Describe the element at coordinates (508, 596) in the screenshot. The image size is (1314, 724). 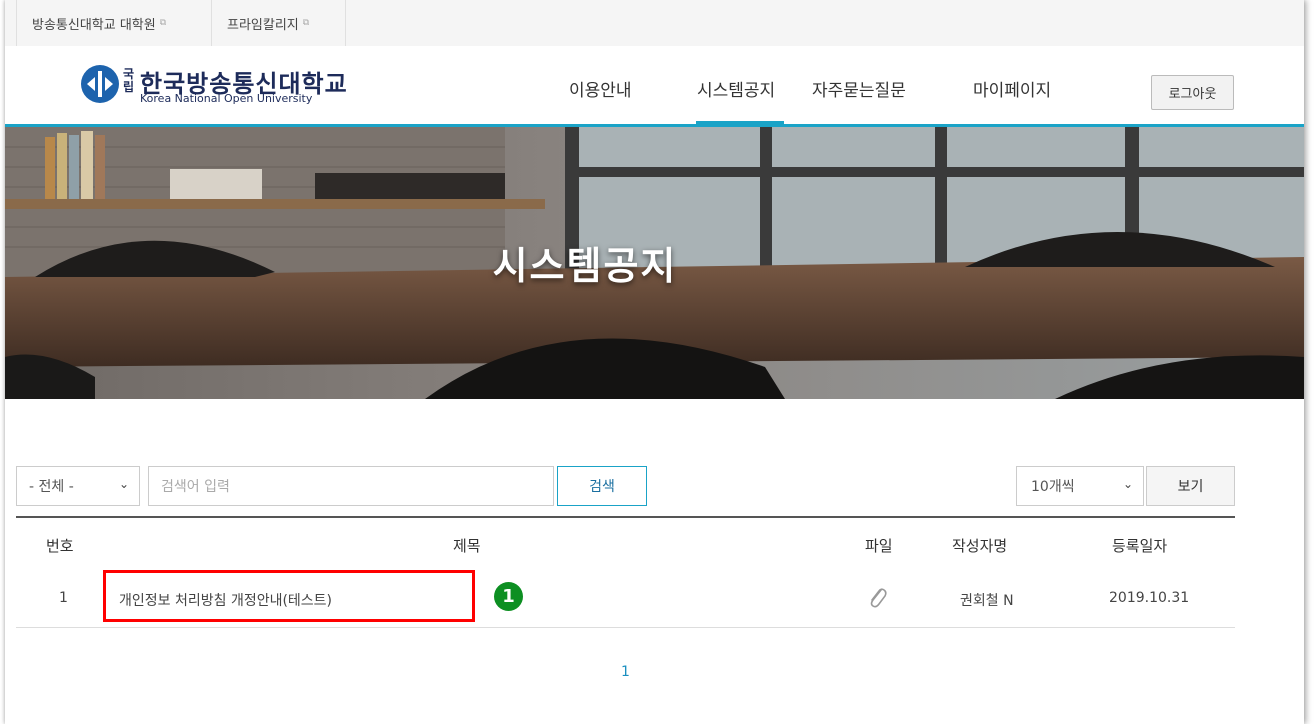
I see `annotation-number-badge: 1` at that location.